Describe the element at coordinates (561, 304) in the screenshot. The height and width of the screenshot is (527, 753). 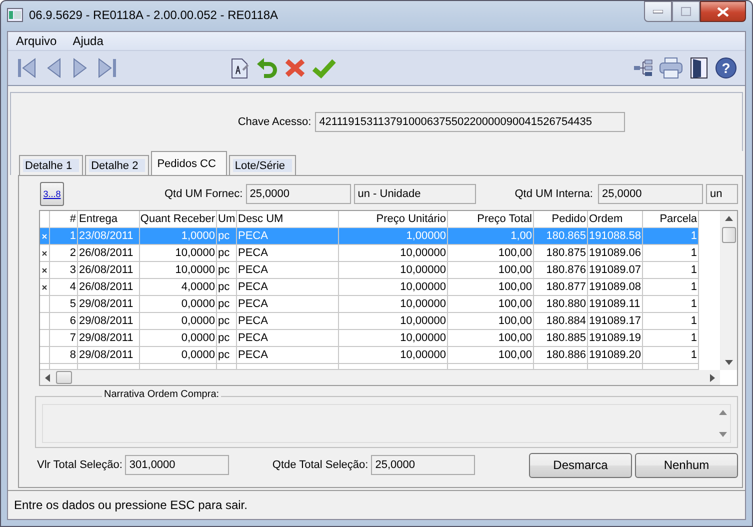
I see `table-cell: 180.880` at that location.